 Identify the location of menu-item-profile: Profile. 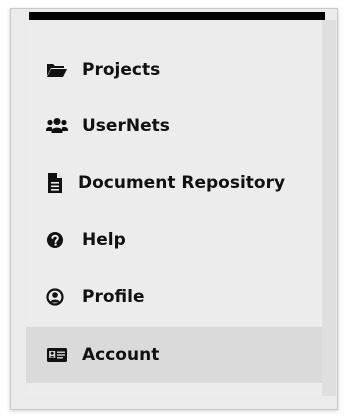
(174, 297).